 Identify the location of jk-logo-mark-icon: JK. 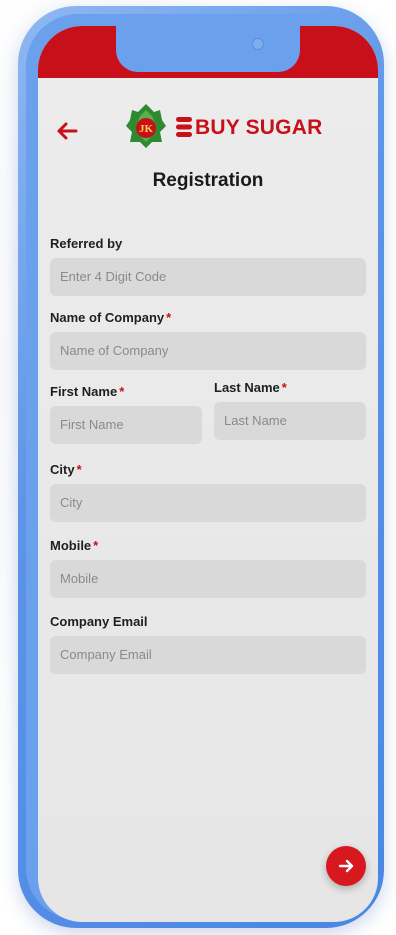
(146, 126).